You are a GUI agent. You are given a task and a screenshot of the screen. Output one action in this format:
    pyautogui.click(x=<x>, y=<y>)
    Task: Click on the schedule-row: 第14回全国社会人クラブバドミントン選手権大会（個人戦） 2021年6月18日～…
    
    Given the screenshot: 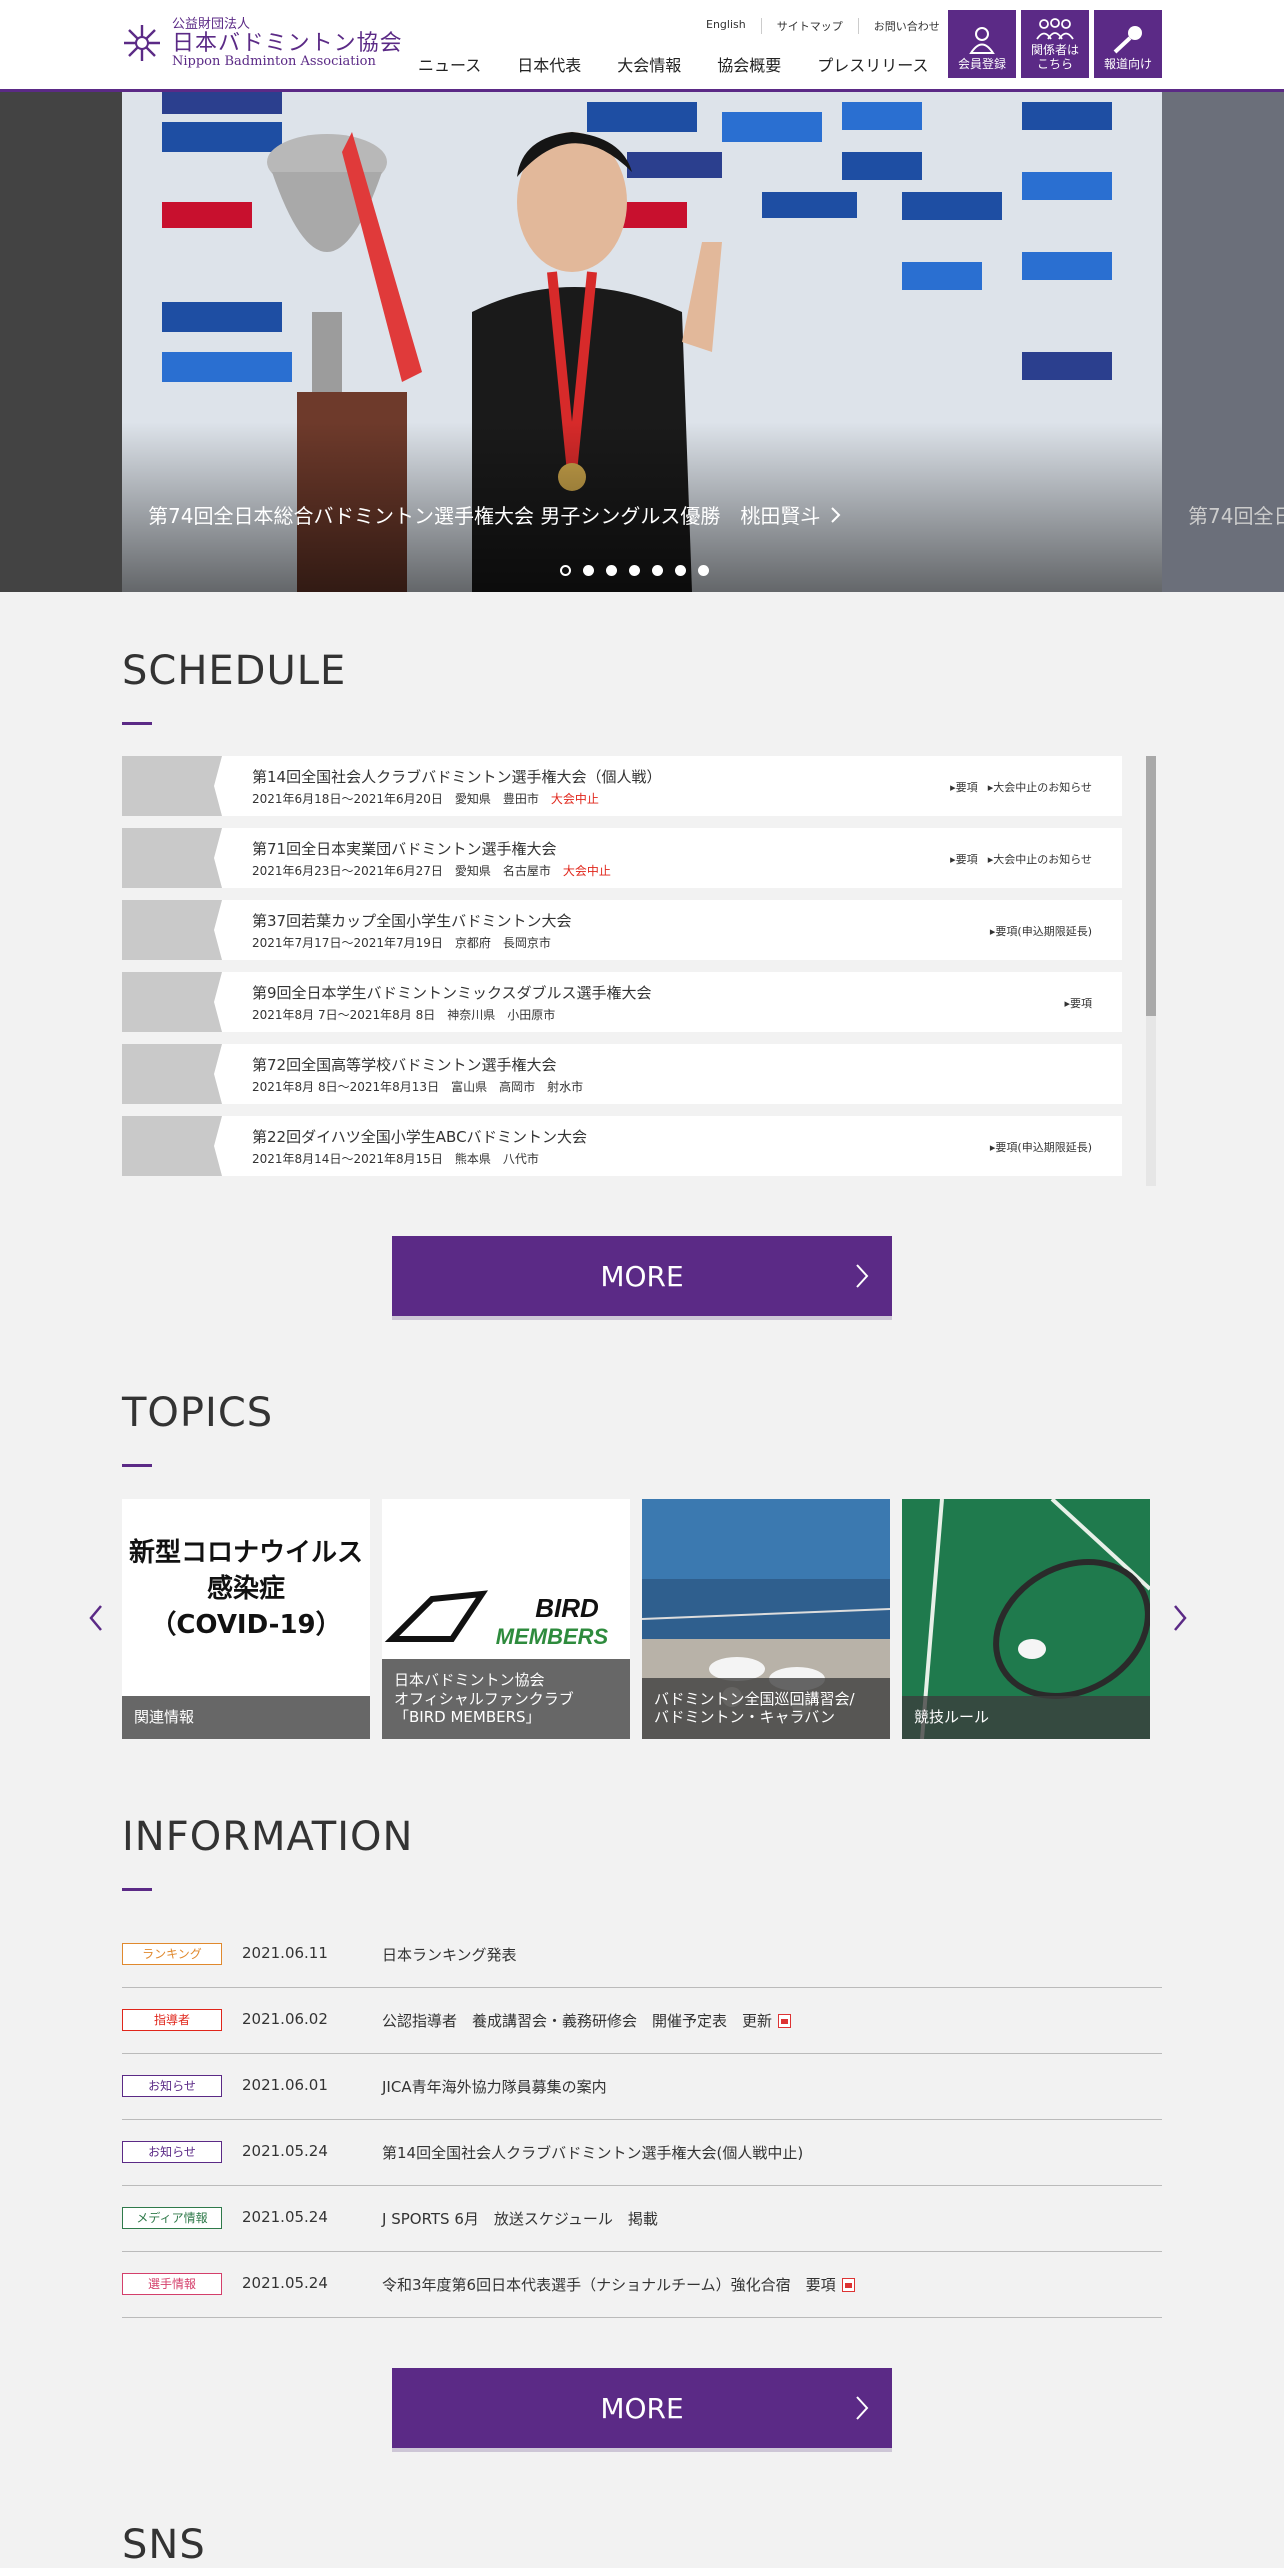 What is the action you would take?
    pyautogui.click(x=622, y=786)
    